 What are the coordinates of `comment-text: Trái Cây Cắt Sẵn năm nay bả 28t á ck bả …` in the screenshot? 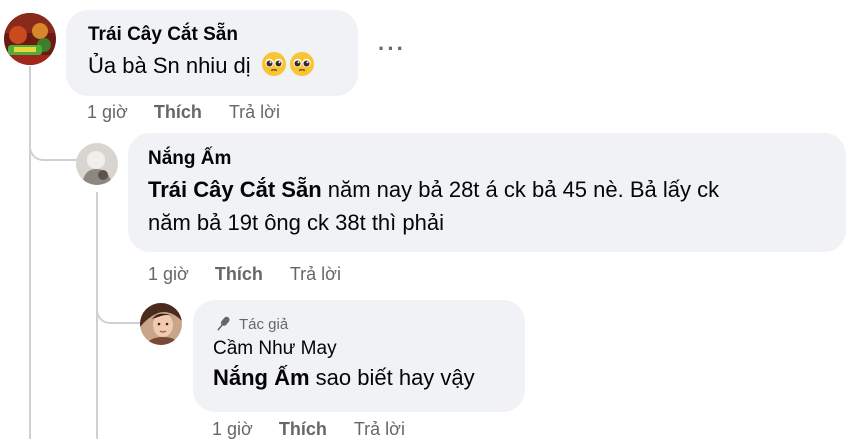 It's located at (497, 206).